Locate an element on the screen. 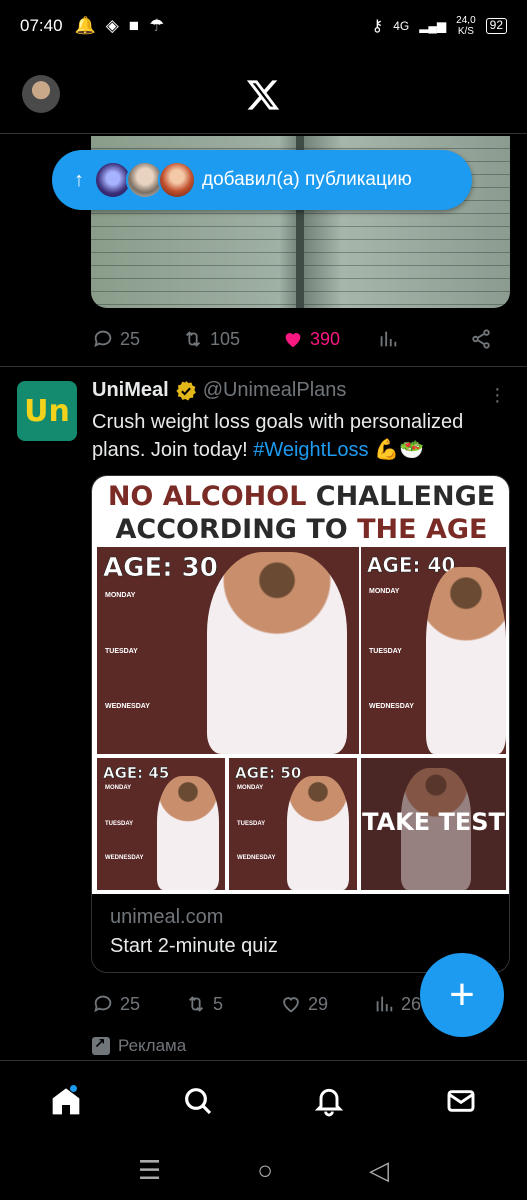 This screenshot has width=527, height=1200. promoted-label: Реклама is located at coordinates (139, 1045).